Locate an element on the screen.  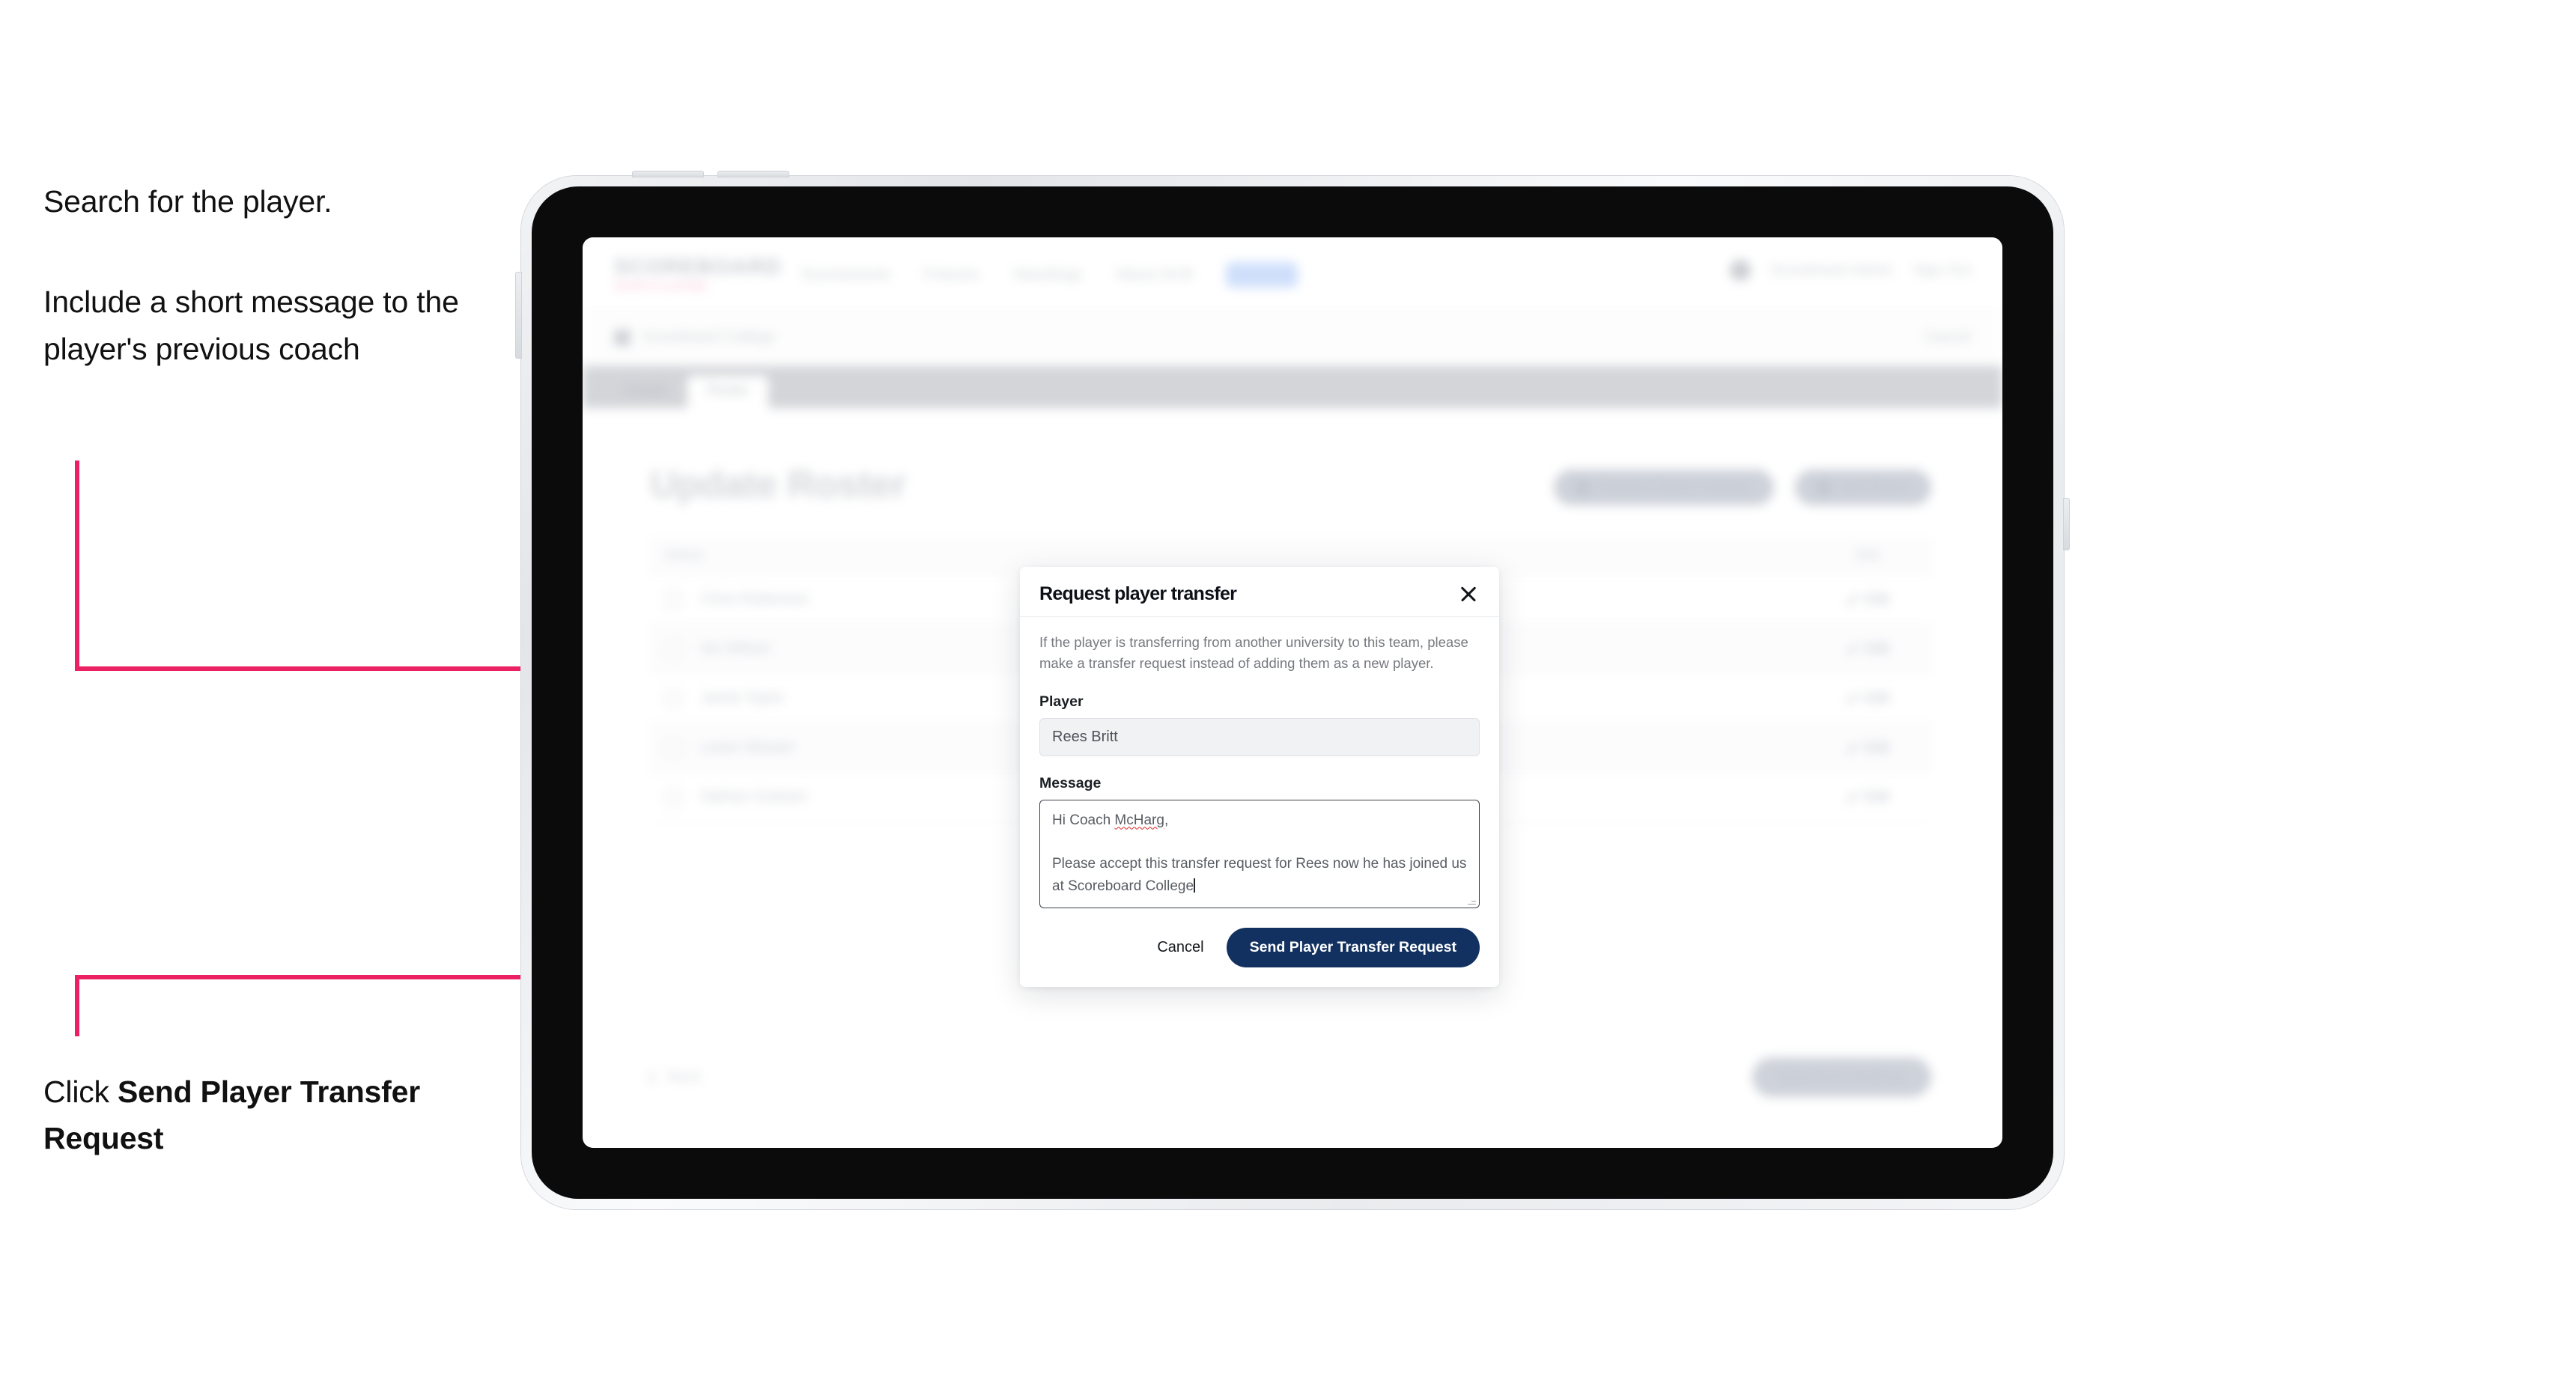
brand-wordmark: SCOREBOARD is located at coordinates (698, 267).